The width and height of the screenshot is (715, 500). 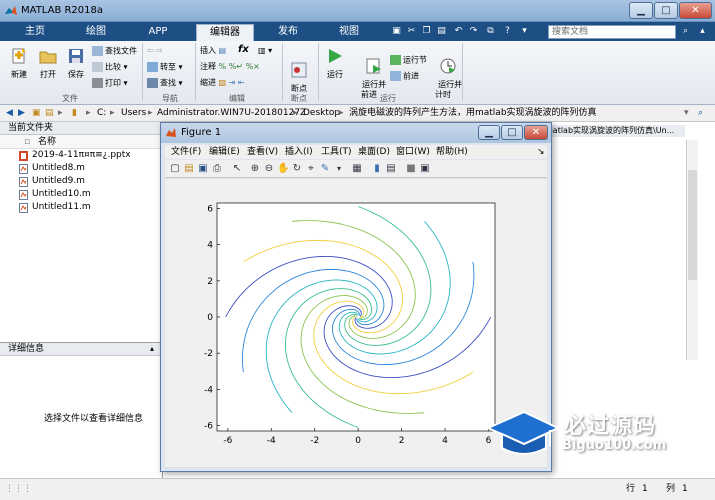 What do you see at coordinates (60, 113) in the screenshot?
I see `path-dropdown-icon: ▸` at bounding box center [60, 113].